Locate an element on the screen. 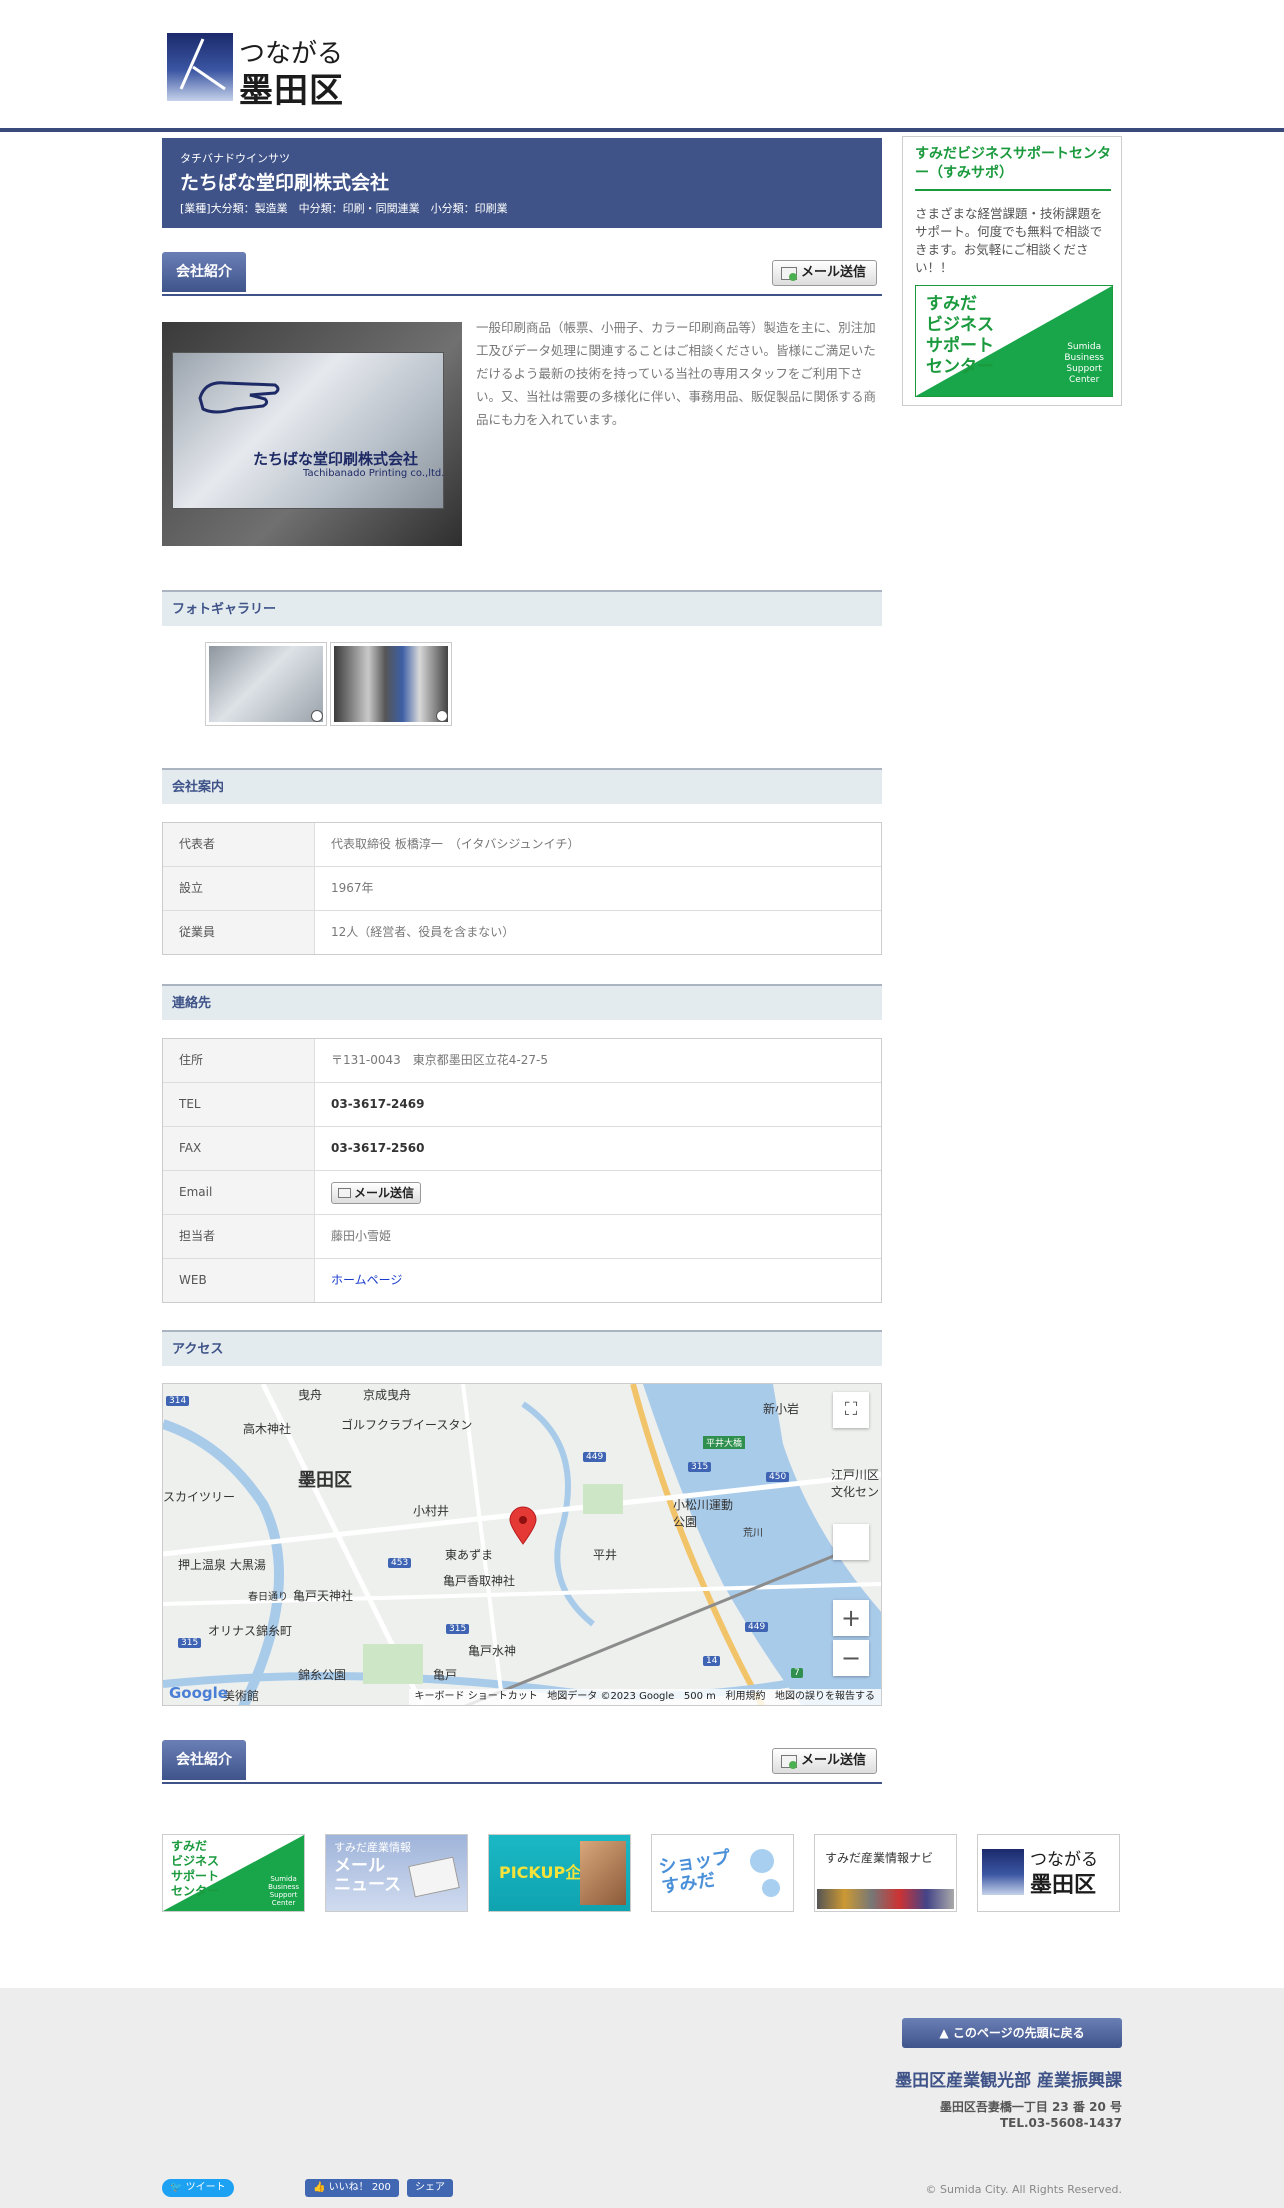 Image resolution: width=1284 pixels, height=2208 pixels. terms-link: 利用規約 is located at coordinates (745, 1696).